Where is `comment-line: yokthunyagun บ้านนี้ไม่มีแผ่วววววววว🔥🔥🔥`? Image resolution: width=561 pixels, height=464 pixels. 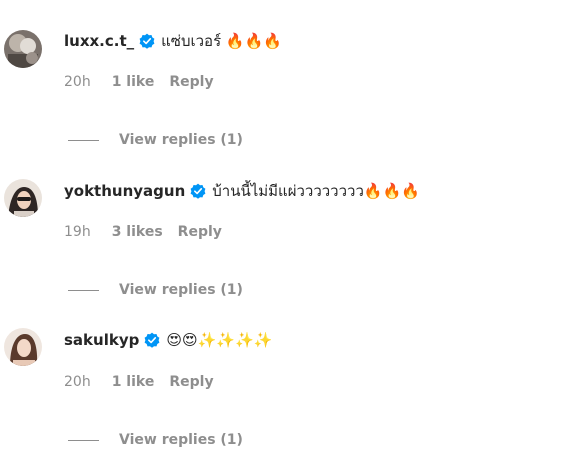 comment-line: yokthunyagun บ้านนี้ไม่มีแผ่วววววววว🔥🔥🔥 is located at coordinates (242, 191).